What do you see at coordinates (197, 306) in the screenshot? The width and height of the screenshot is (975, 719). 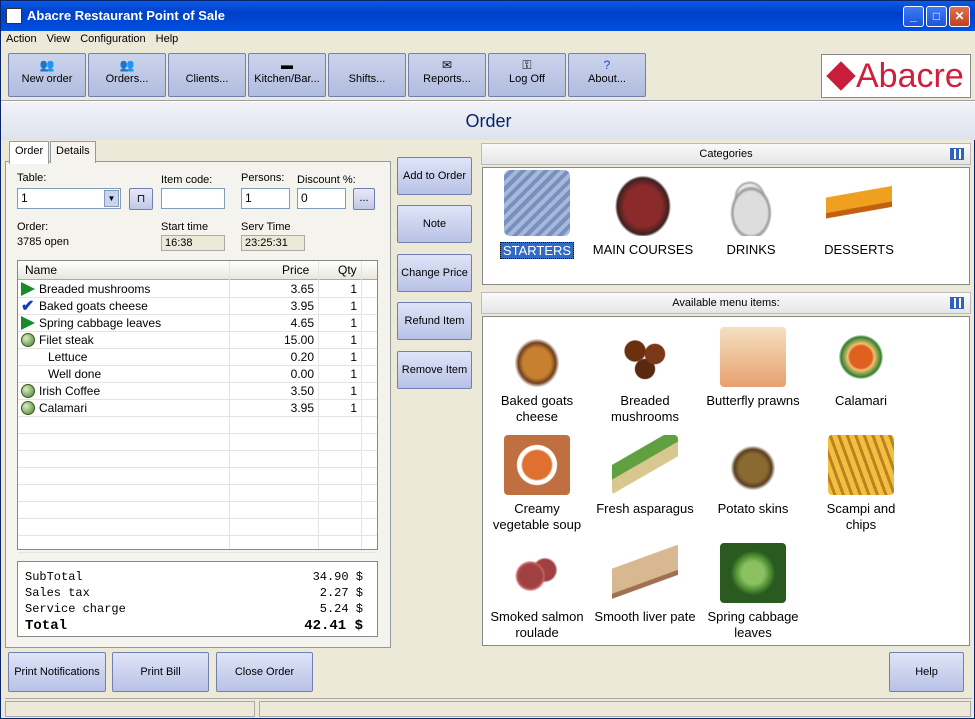 I see `table-row: ✔ Baked goats cheese 3.95 1` at bounding box center [197, 306].